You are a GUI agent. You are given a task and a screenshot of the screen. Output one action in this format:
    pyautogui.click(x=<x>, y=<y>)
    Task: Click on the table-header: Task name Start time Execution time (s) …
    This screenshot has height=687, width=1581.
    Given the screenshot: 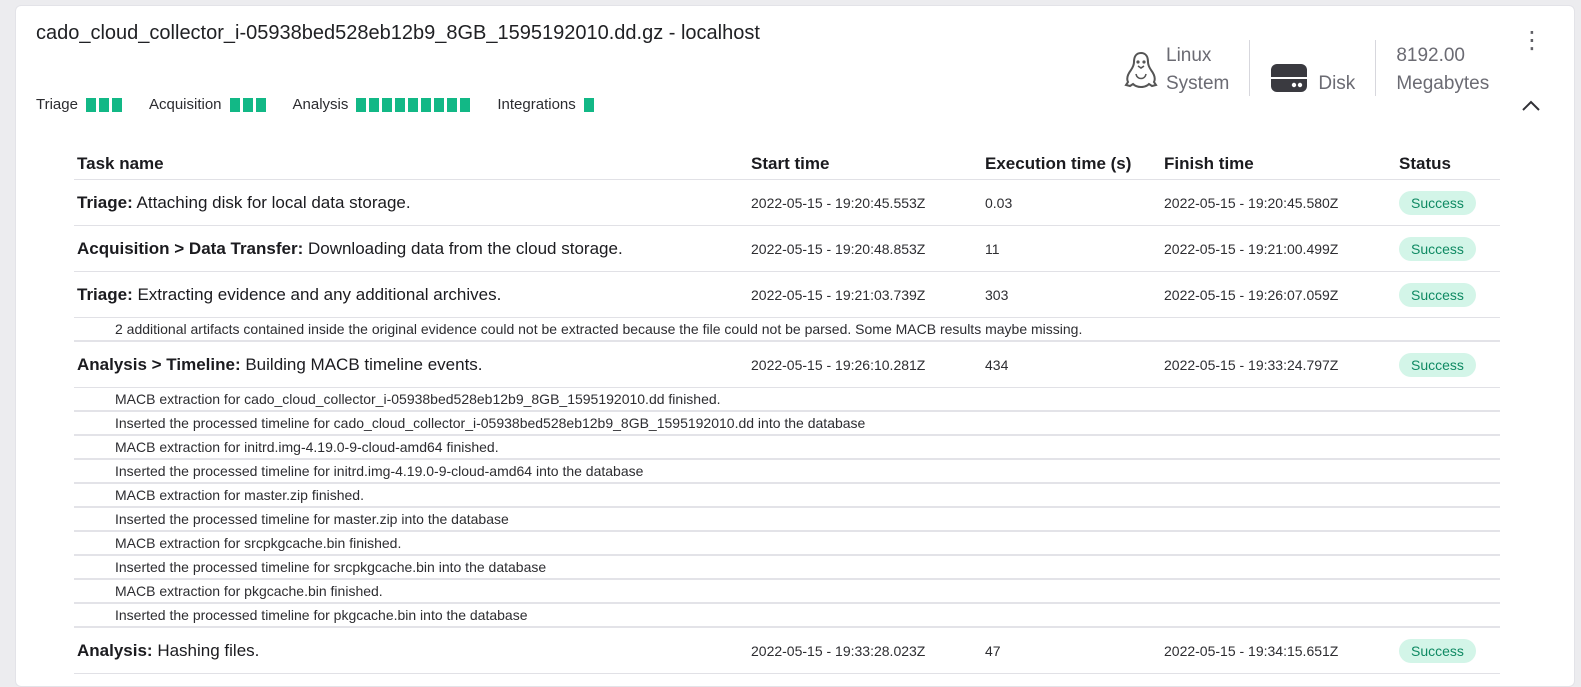 What is the action you would take?
    pyautogui.click(x=787, y=164)
    